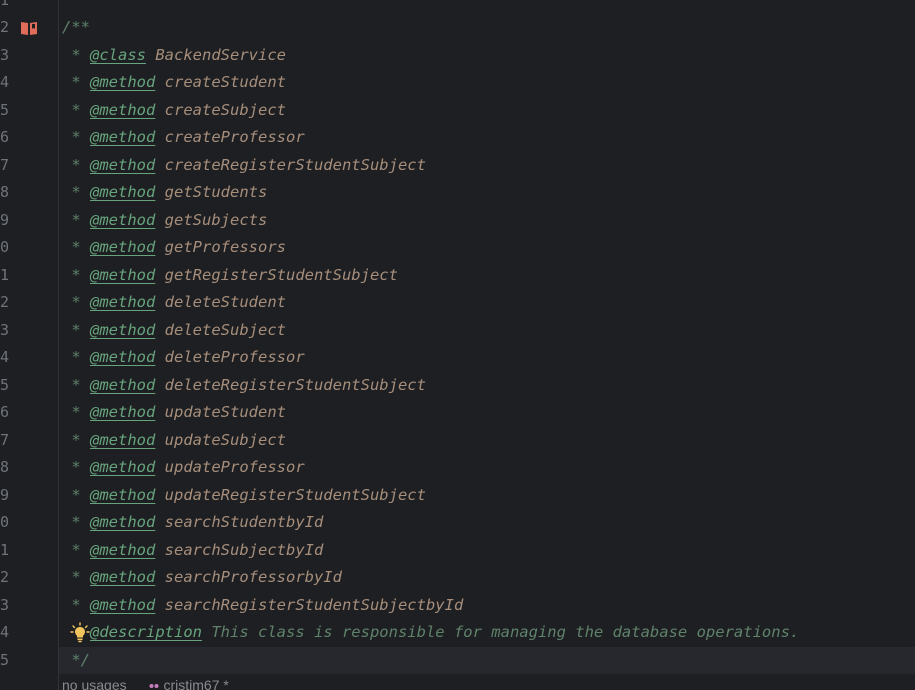  Describe the element at coordinates (487, 331) in the screenshot. I see `code-line: * @method deleteSubject` at that location.